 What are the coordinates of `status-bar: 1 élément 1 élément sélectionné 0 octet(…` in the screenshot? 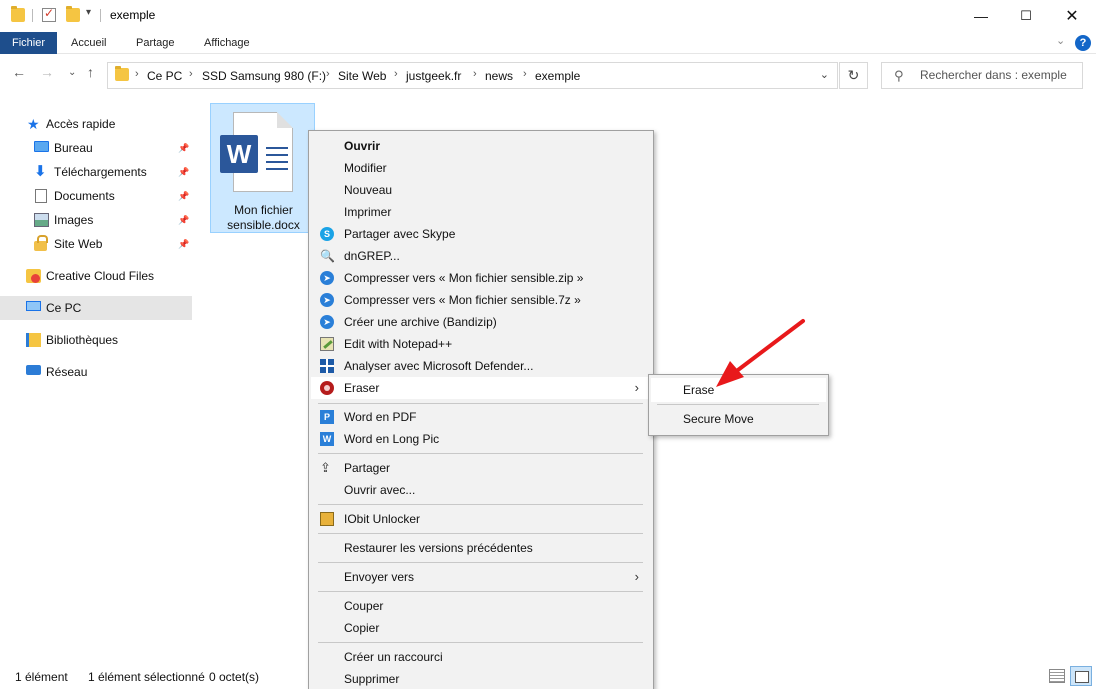 It's located at (548, 677).